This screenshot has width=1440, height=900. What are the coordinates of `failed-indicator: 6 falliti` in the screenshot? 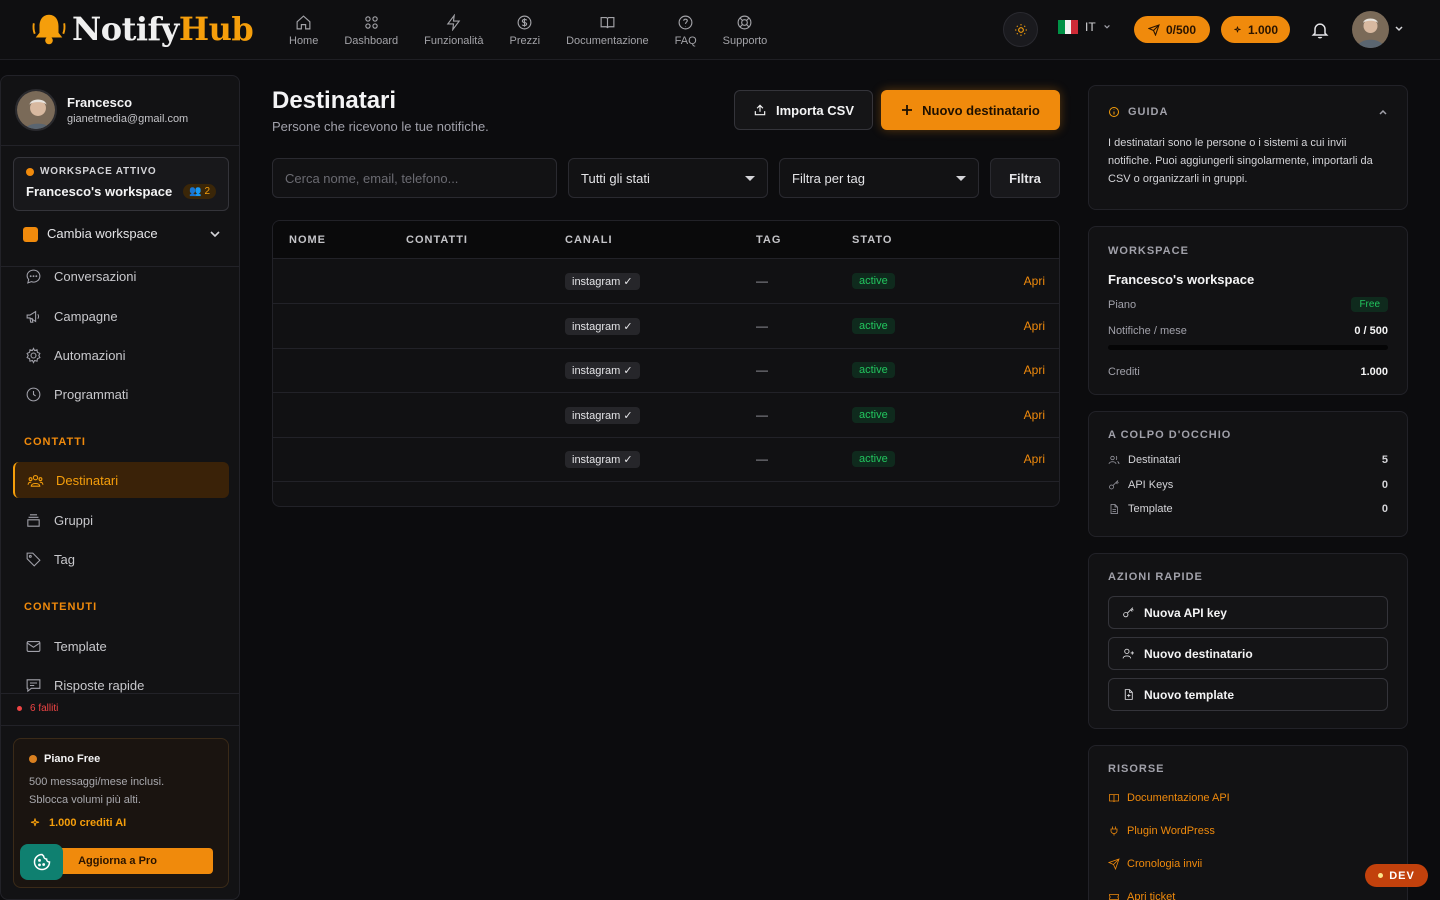 It's located at (37, 708).